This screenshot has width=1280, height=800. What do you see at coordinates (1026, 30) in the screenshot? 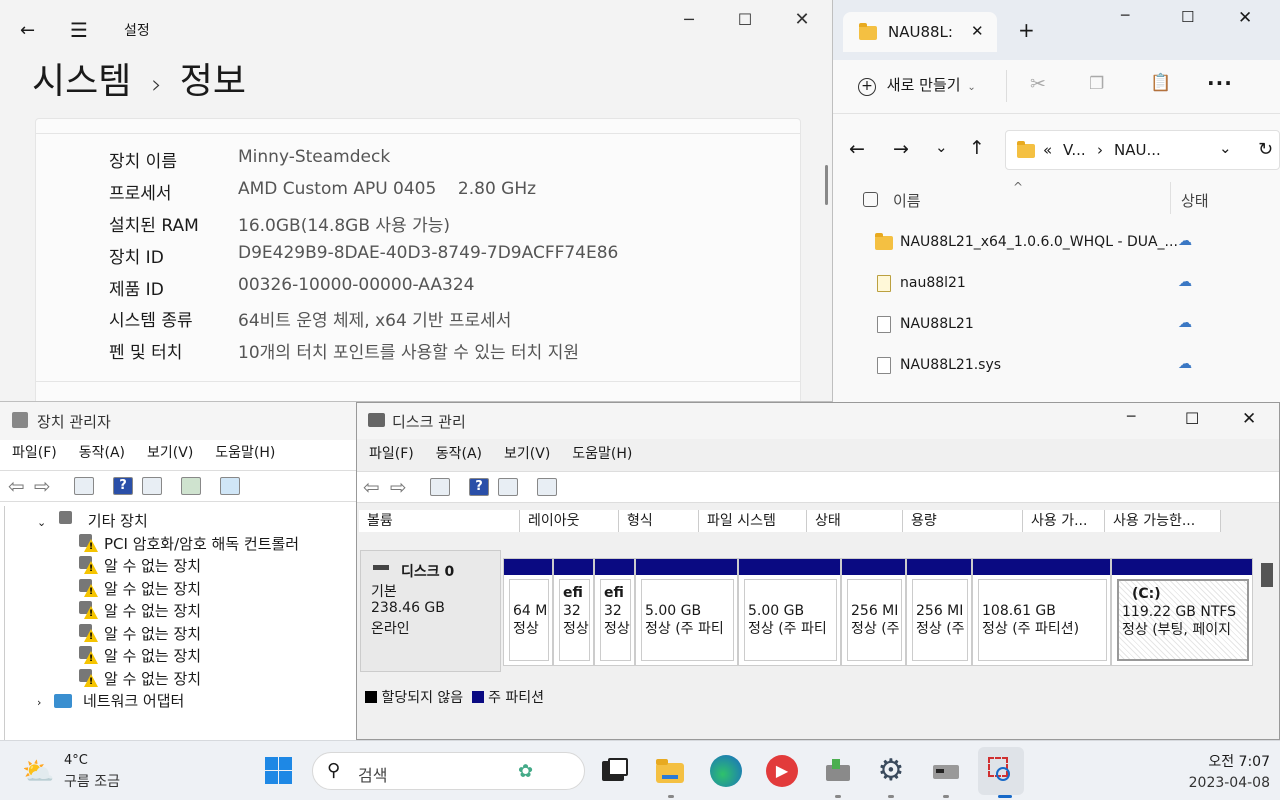
I see `new-tab-icon: +` at bounding box center [1026, 30].